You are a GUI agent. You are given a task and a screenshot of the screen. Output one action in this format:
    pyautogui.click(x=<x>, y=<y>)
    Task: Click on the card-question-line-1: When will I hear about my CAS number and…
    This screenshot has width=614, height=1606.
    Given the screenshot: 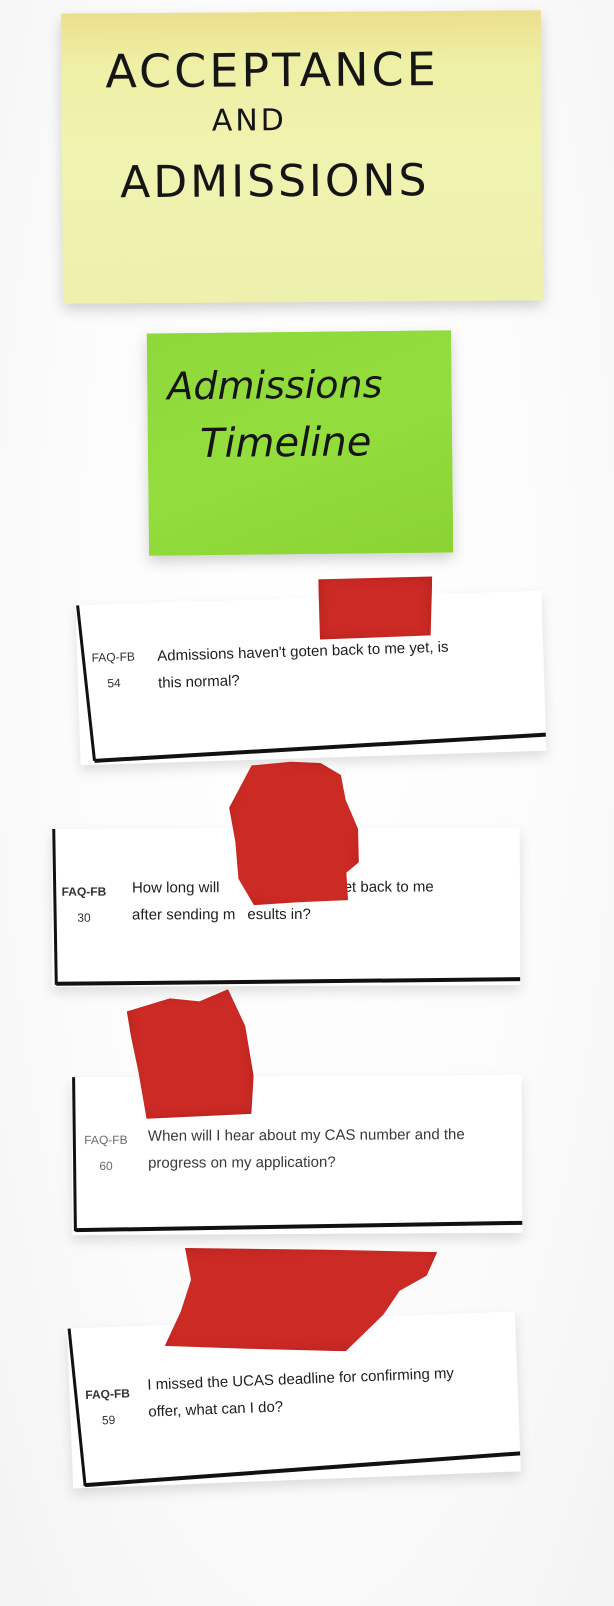 What is the action you would take?
    pyautogui.click(x=306, y=1135)
    